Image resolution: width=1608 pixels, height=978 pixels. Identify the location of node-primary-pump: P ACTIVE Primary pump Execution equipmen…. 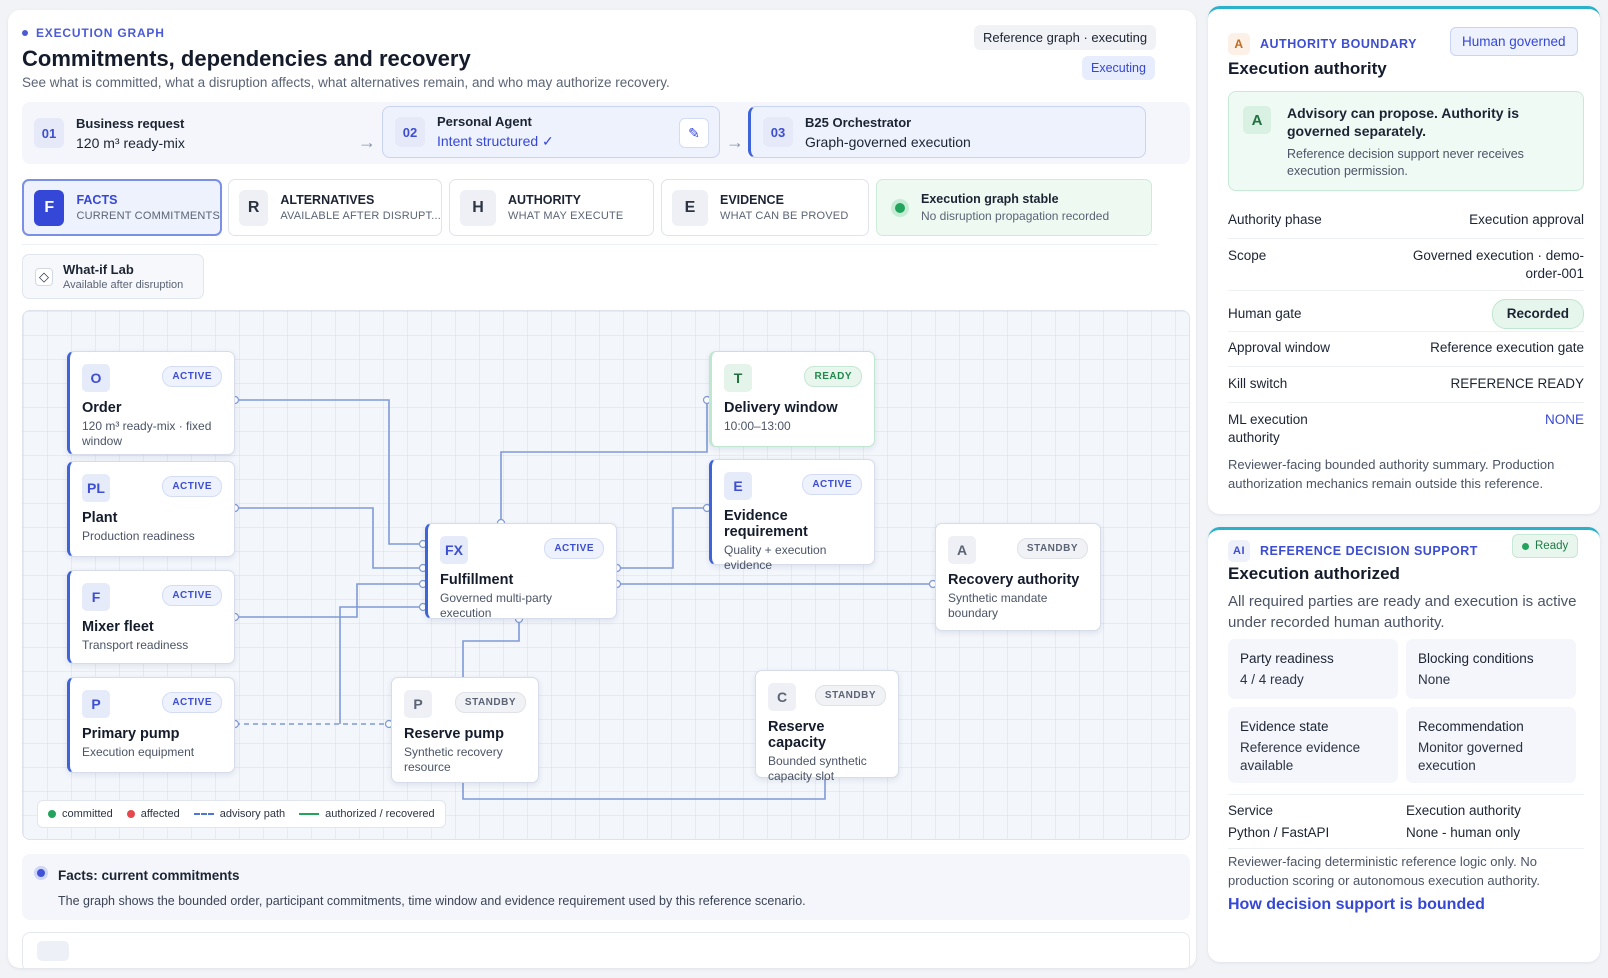
(151, 725).